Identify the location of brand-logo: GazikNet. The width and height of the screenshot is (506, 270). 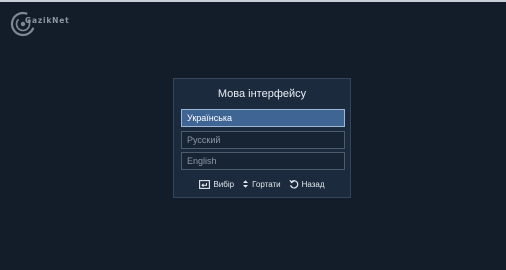
(39, 24).